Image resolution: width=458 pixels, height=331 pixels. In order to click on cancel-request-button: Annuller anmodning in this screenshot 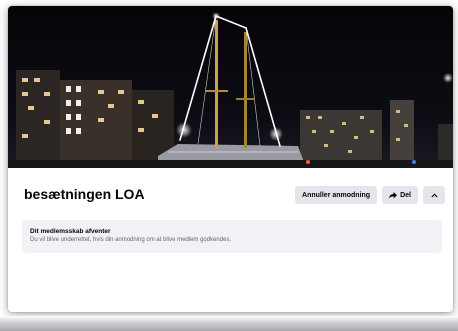, I will do `click(336, 195)`.